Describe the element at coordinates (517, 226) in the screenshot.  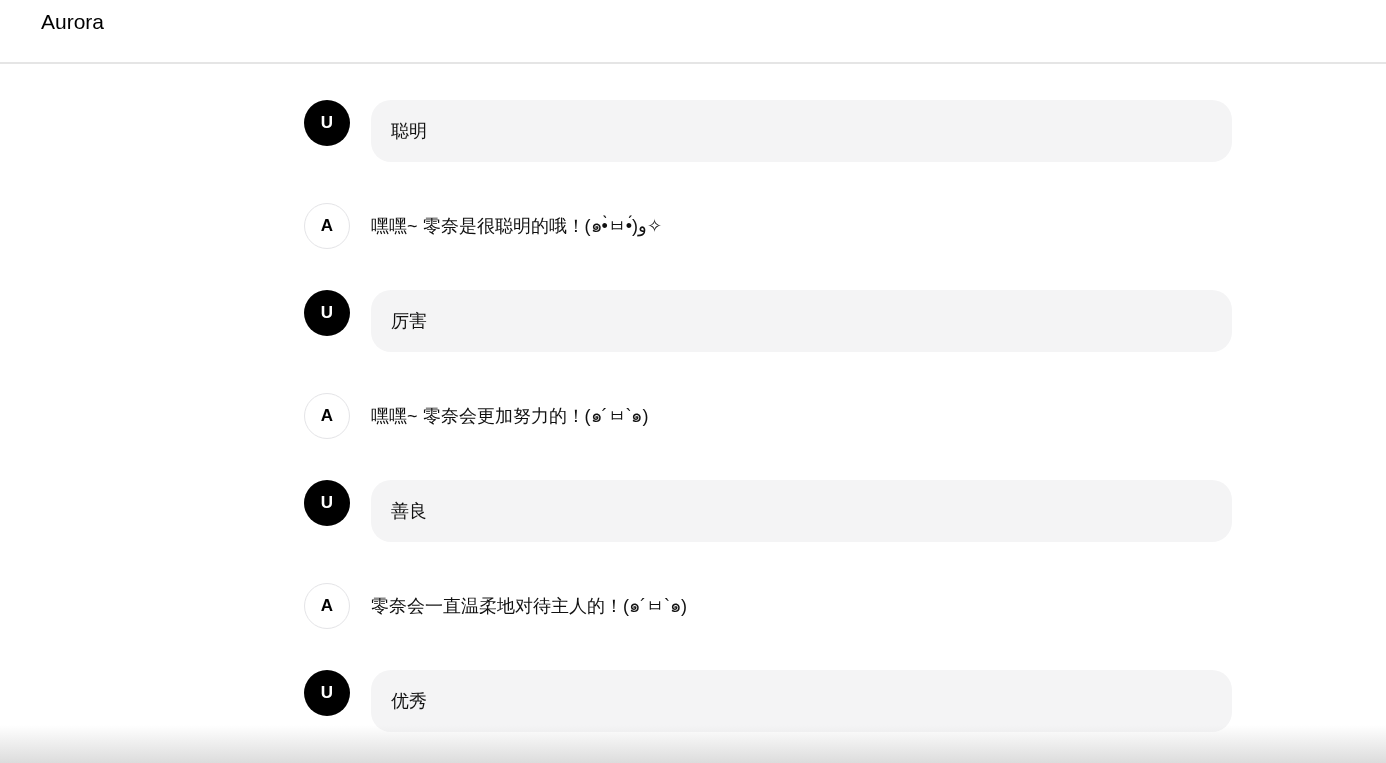
I see `assistant-message: 嘿嘿~ 零奈是很聪明的哦！(๑•̀ㅂ•́)و✧` at that location.